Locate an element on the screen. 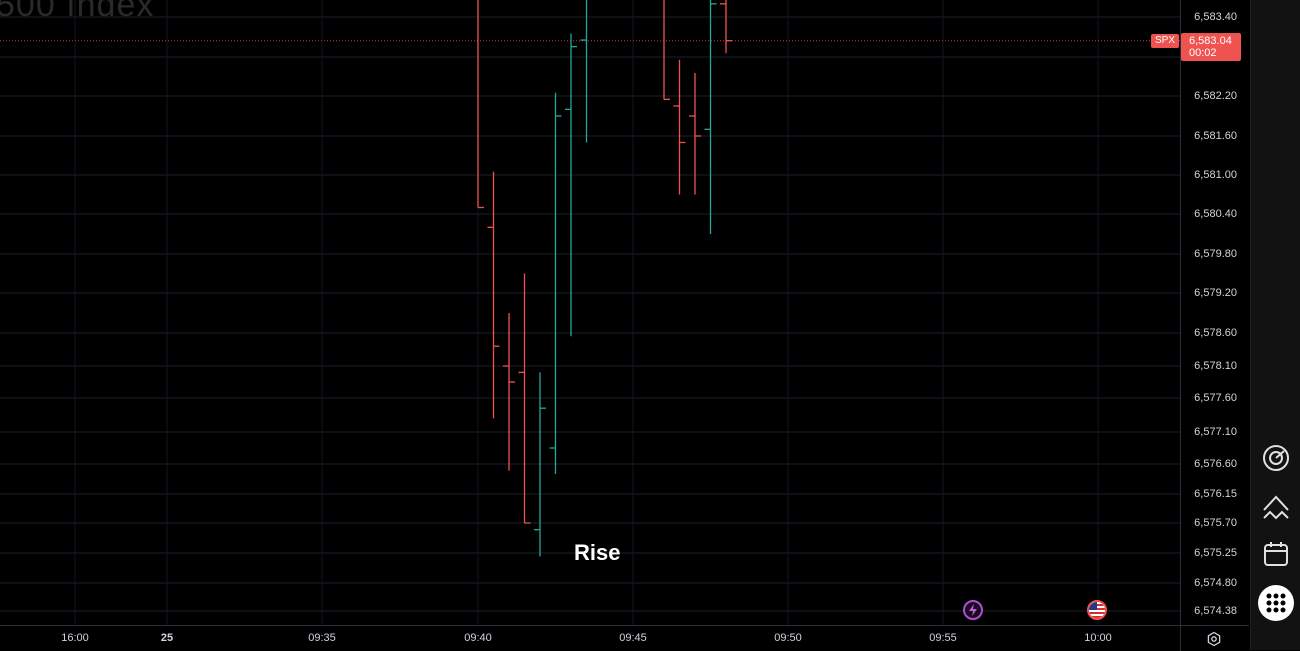  price-tick-label: 6,580.40 is located at coordinates (1215, 214).